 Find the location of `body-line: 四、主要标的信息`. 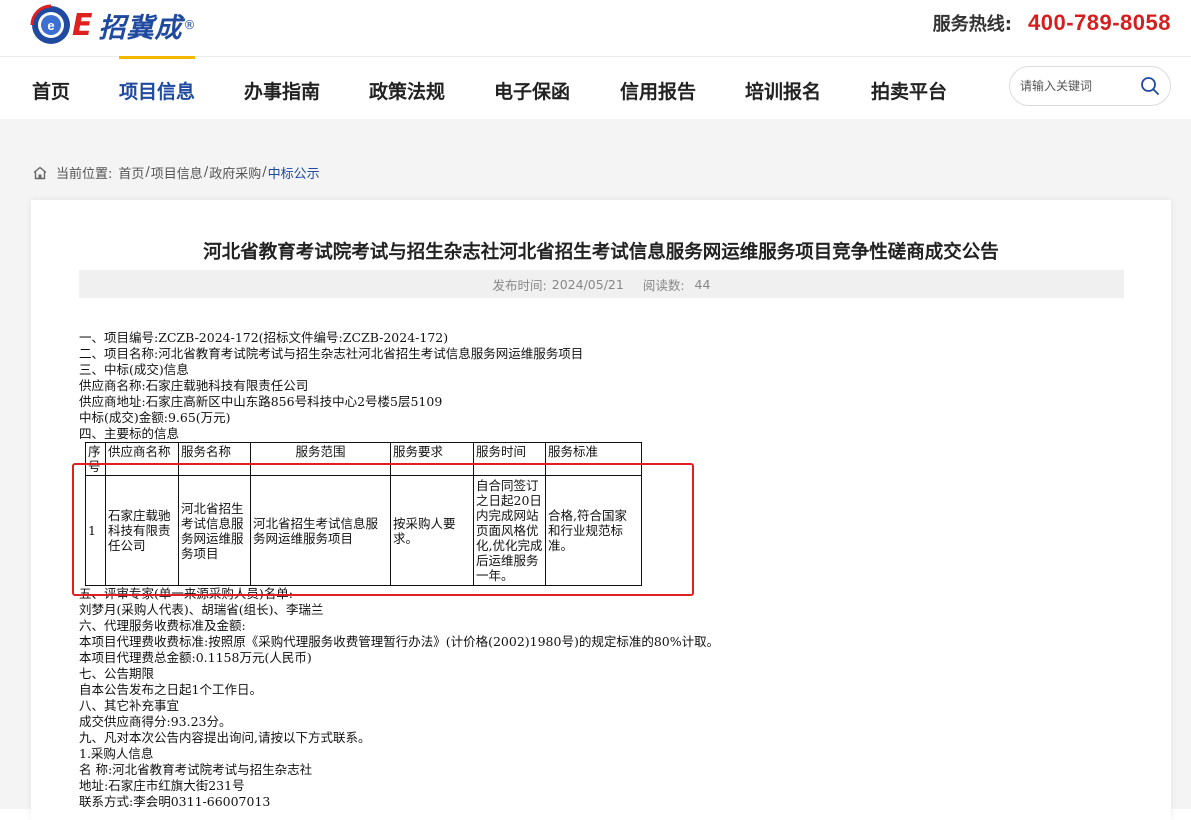

body-line: 四、主要标的信息 is located at coordinates (129, 433).